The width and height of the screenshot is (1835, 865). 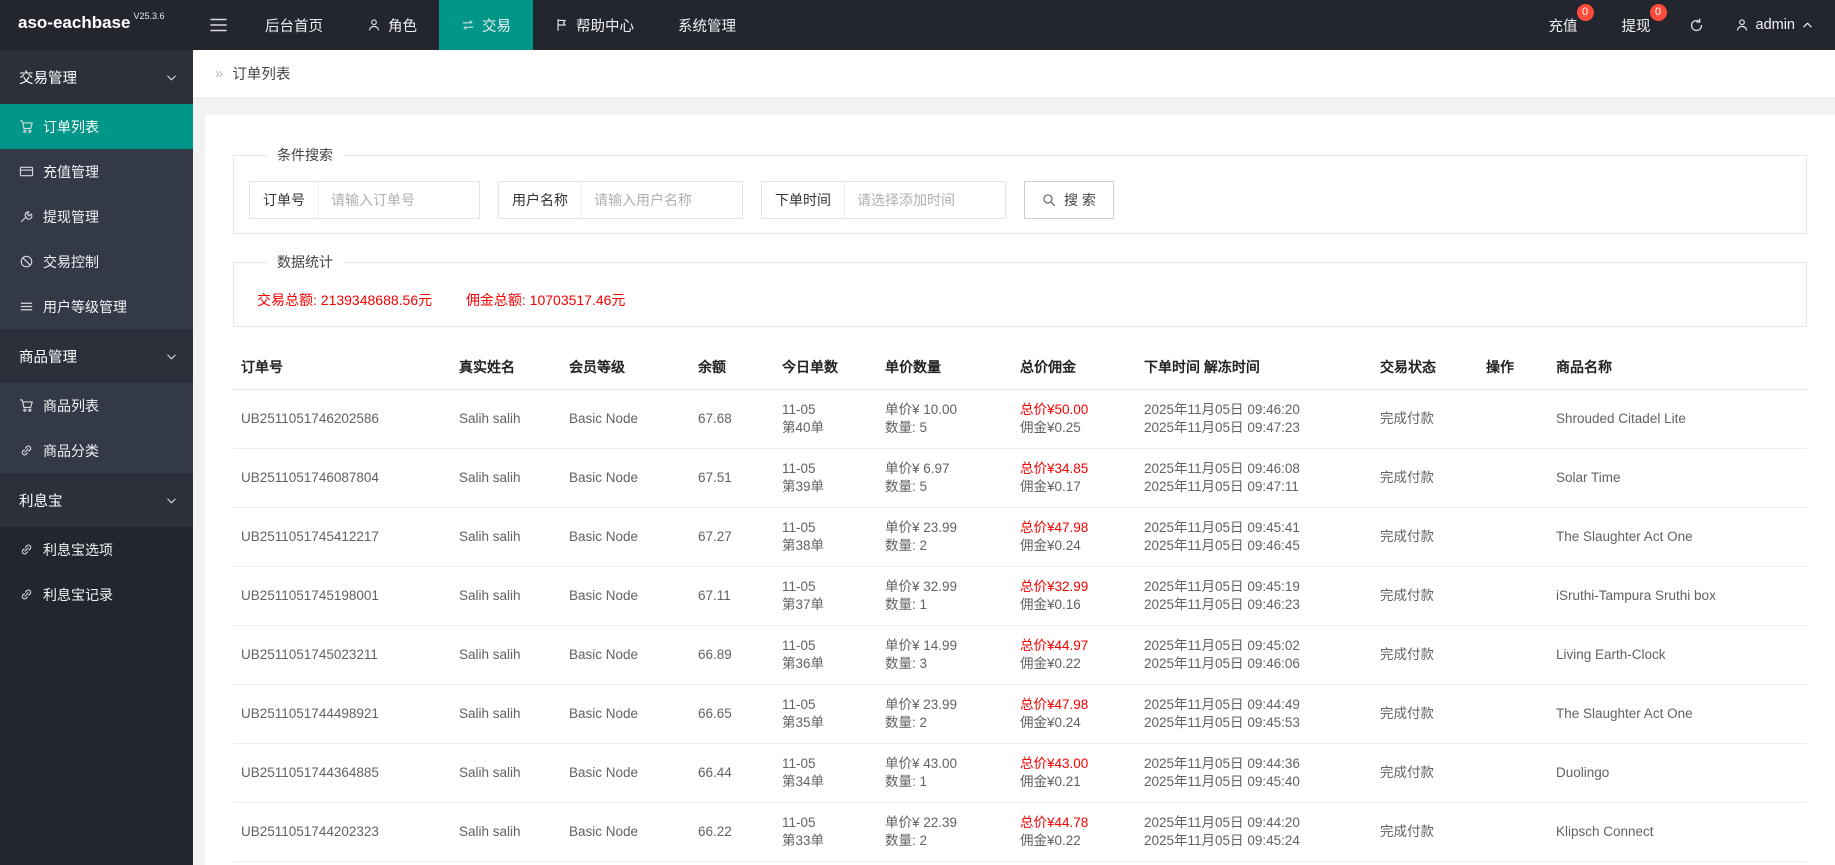 I want to click on nav-item-system: 系统管理, so click(x=707, y=25).